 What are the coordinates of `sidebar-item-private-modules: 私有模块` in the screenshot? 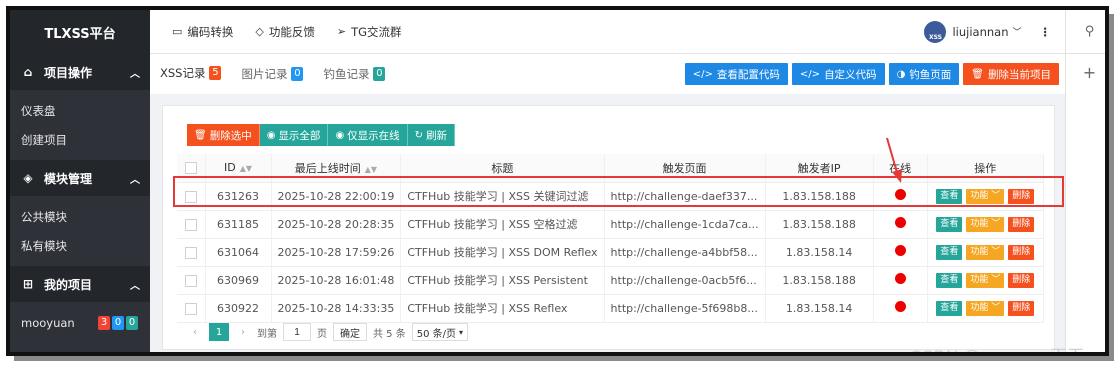 It's located at (80, 245).